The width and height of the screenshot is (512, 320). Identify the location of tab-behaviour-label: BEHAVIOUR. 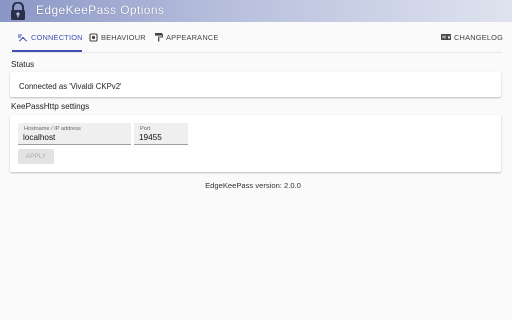
(123, 37).